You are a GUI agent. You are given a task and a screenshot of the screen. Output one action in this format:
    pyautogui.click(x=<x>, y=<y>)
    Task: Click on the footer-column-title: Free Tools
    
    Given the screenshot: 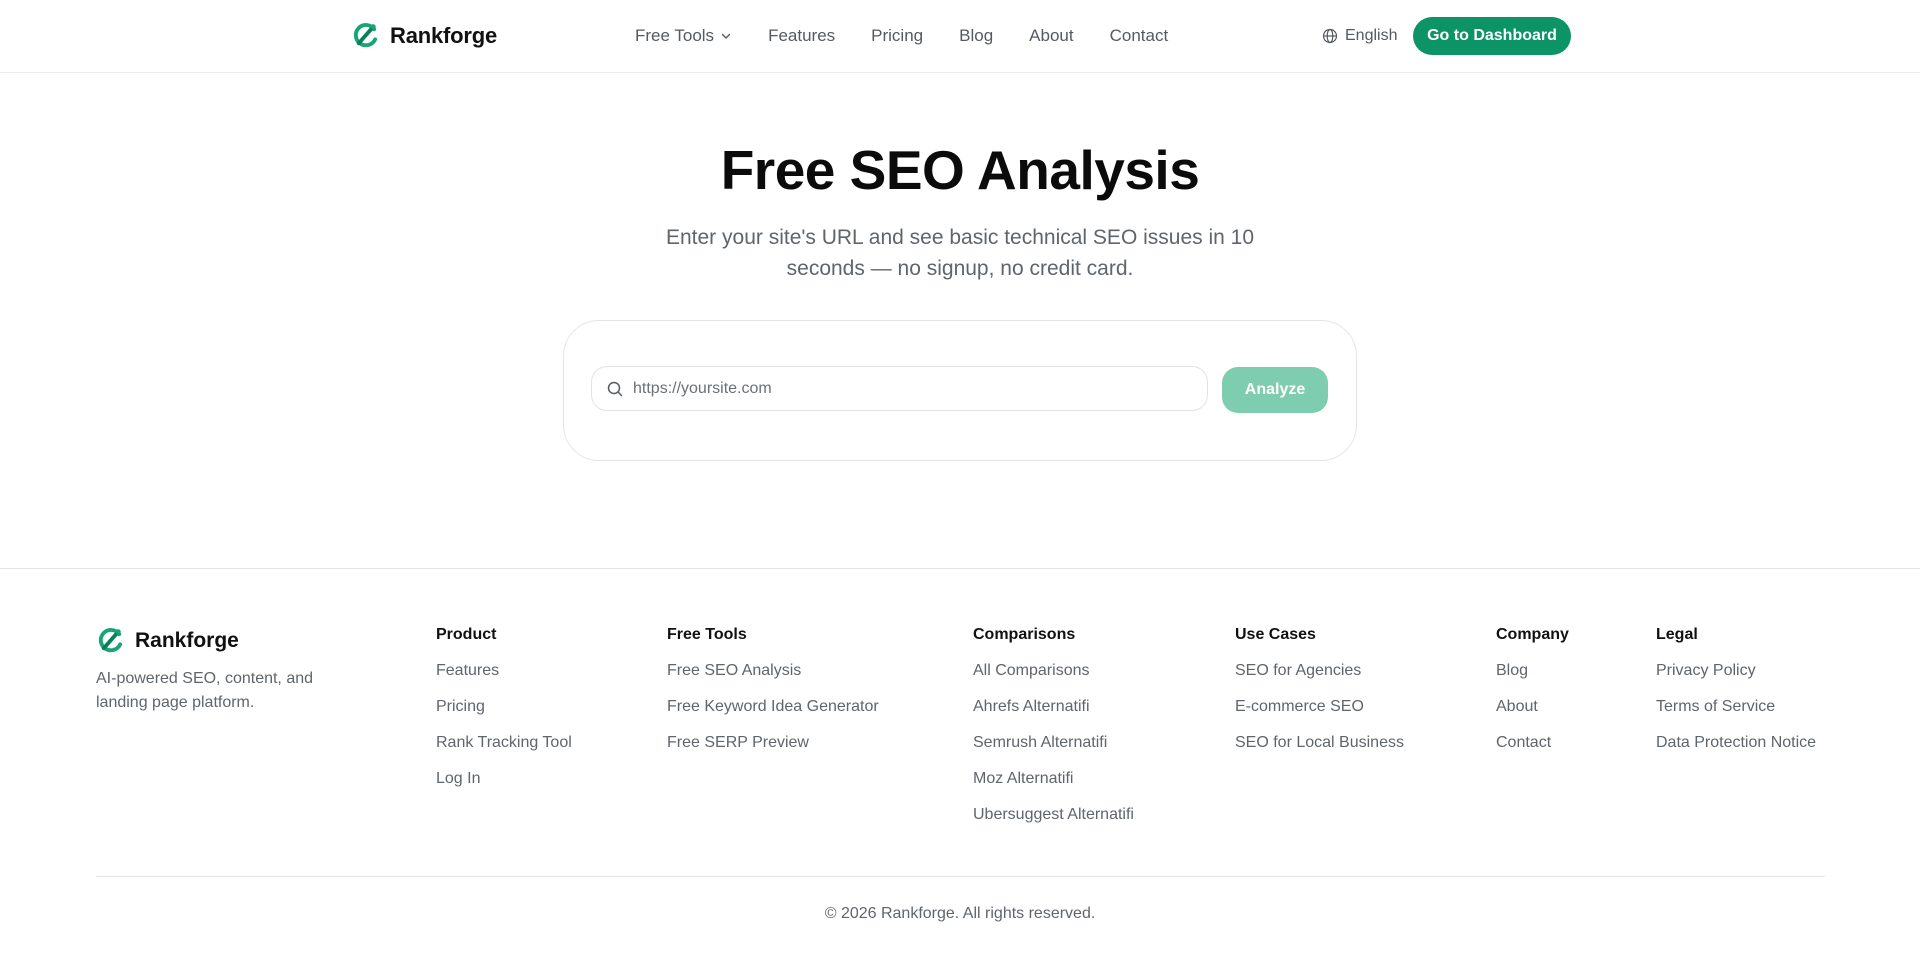 What is the action you would take?
    pyautogui.click(x=707, y=634)
    